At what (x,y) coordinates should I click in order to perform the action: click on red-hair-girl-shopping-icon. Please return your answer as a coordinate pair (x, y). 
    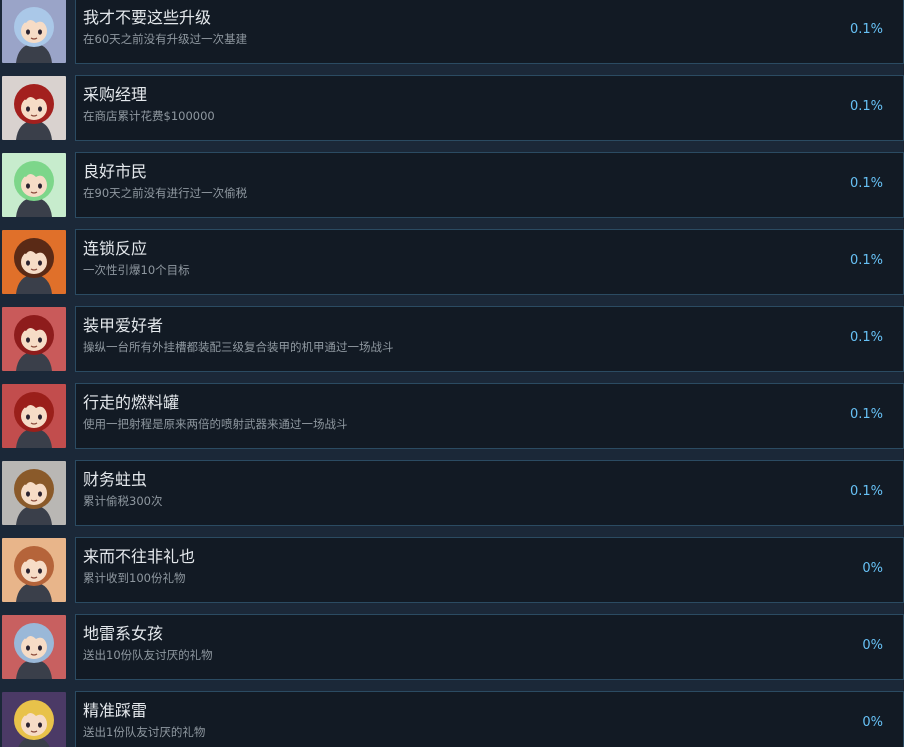
    Looking at the image, I should click on (34, 108).